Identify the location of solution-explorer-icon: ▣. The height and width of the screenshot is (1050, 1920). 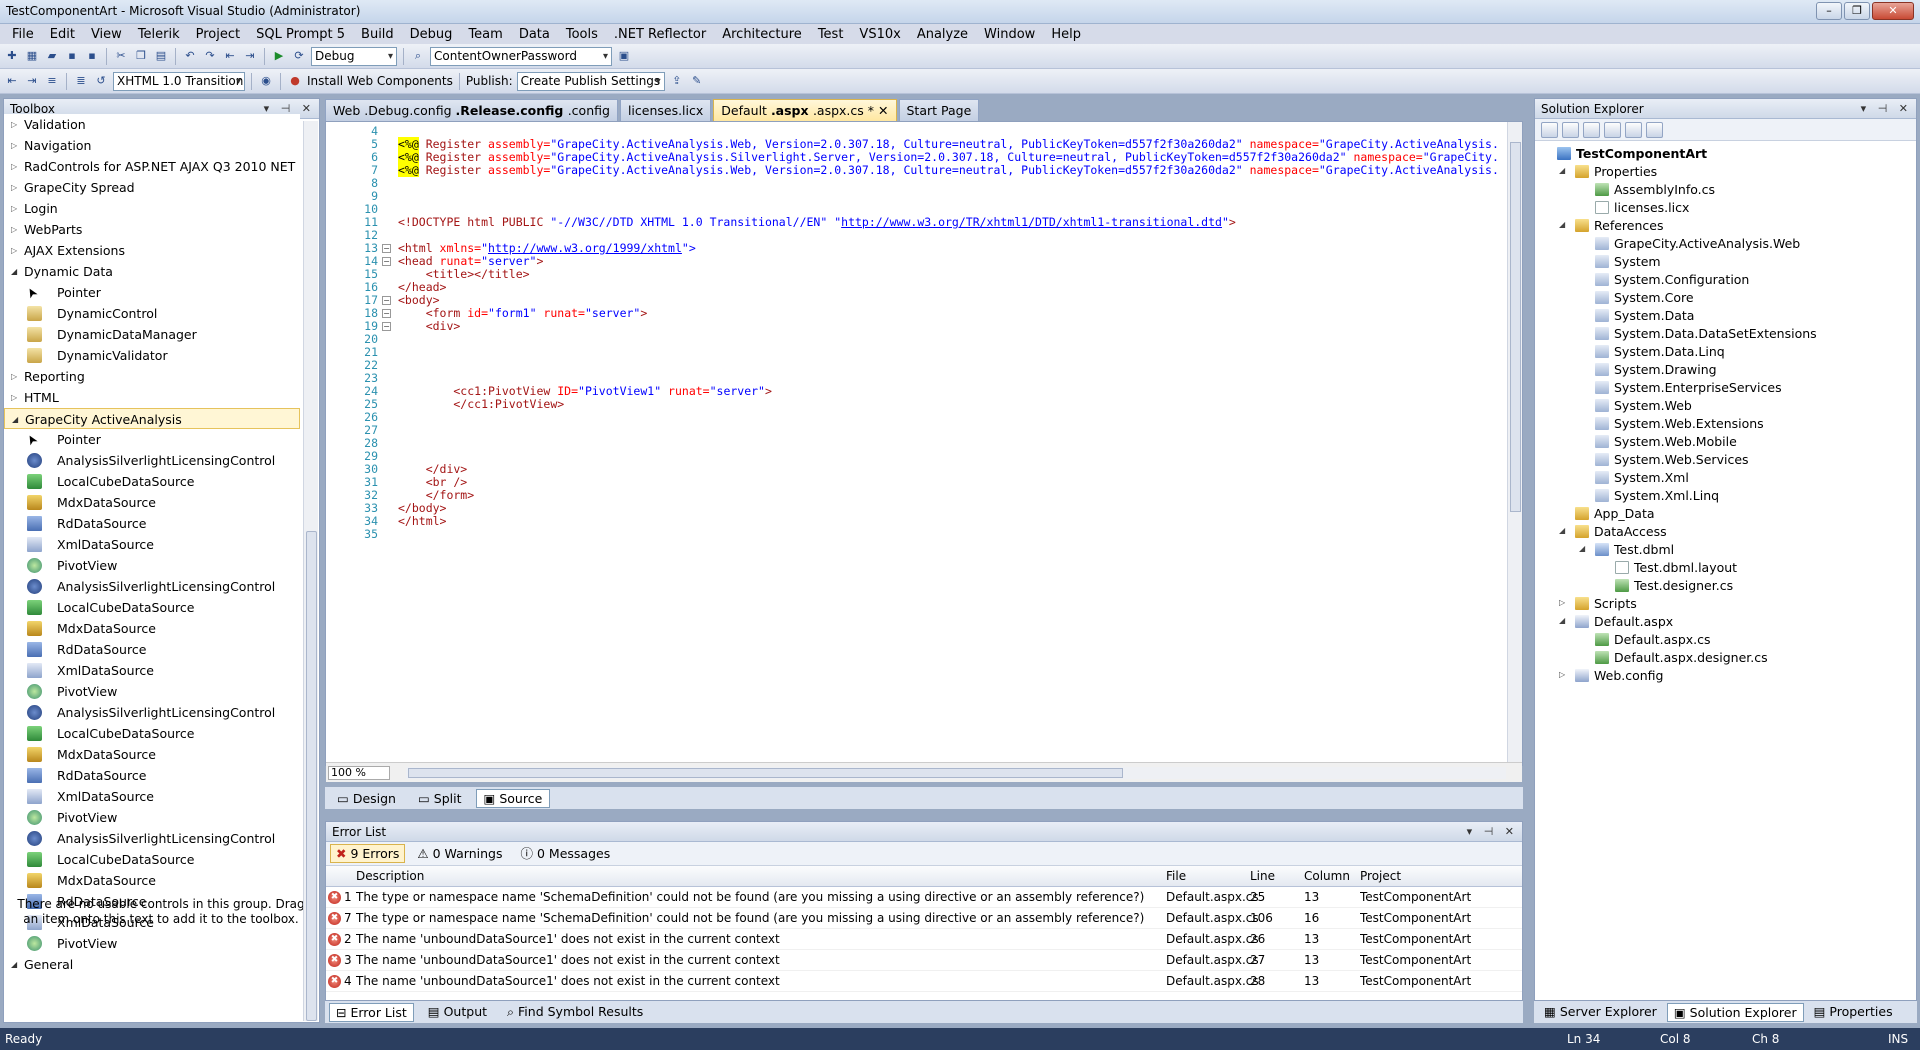
(624, 56).